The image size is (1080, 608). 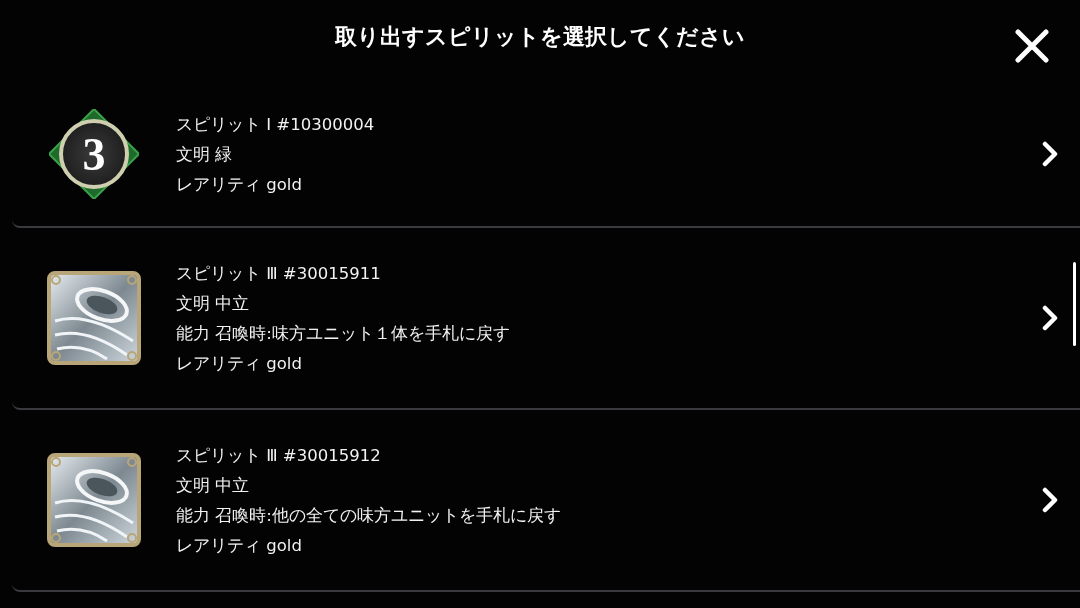 I want to click on close-button, so click(x=1032, y=46).